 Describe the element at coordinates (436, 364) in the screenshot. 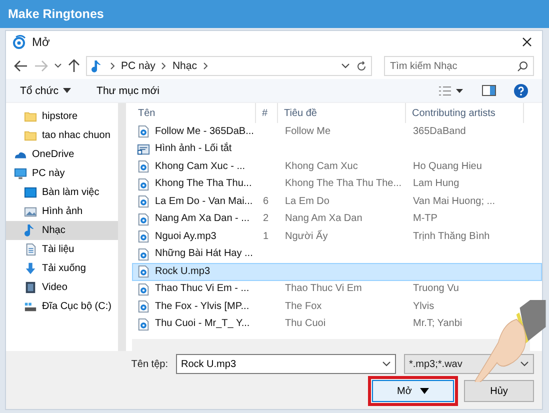

I see `file-type-value: *.mp3;*.wav` at that location.